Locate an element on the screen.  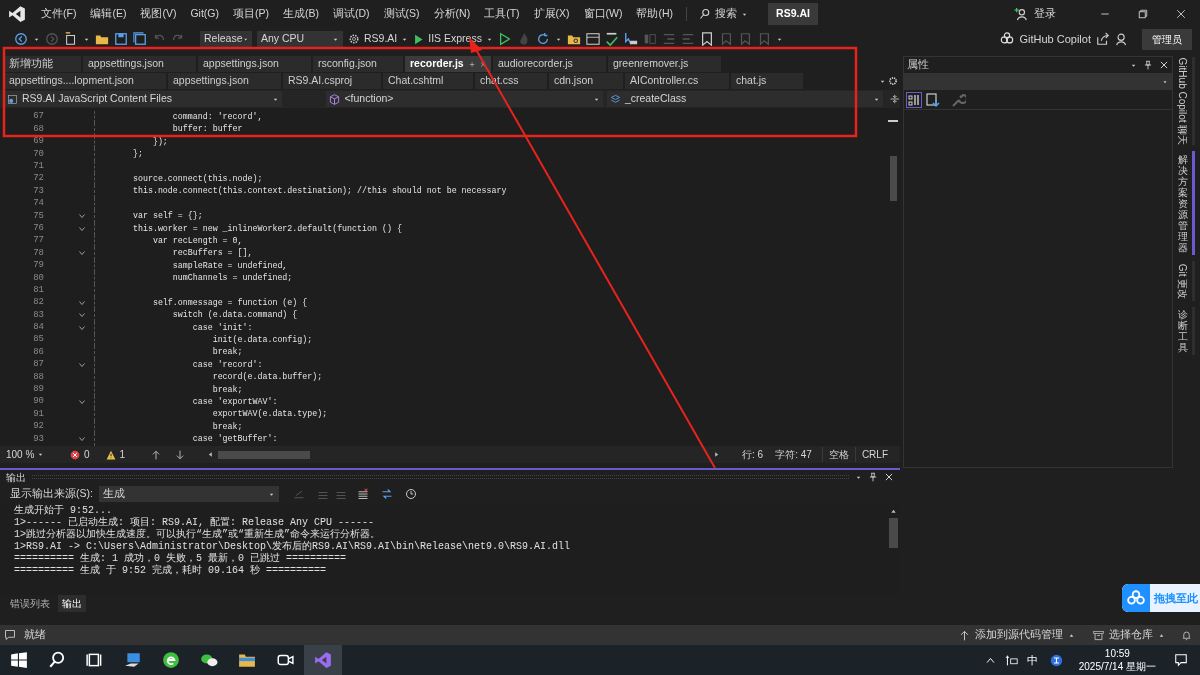
wrench-icon is located at coordinates (958, 99).